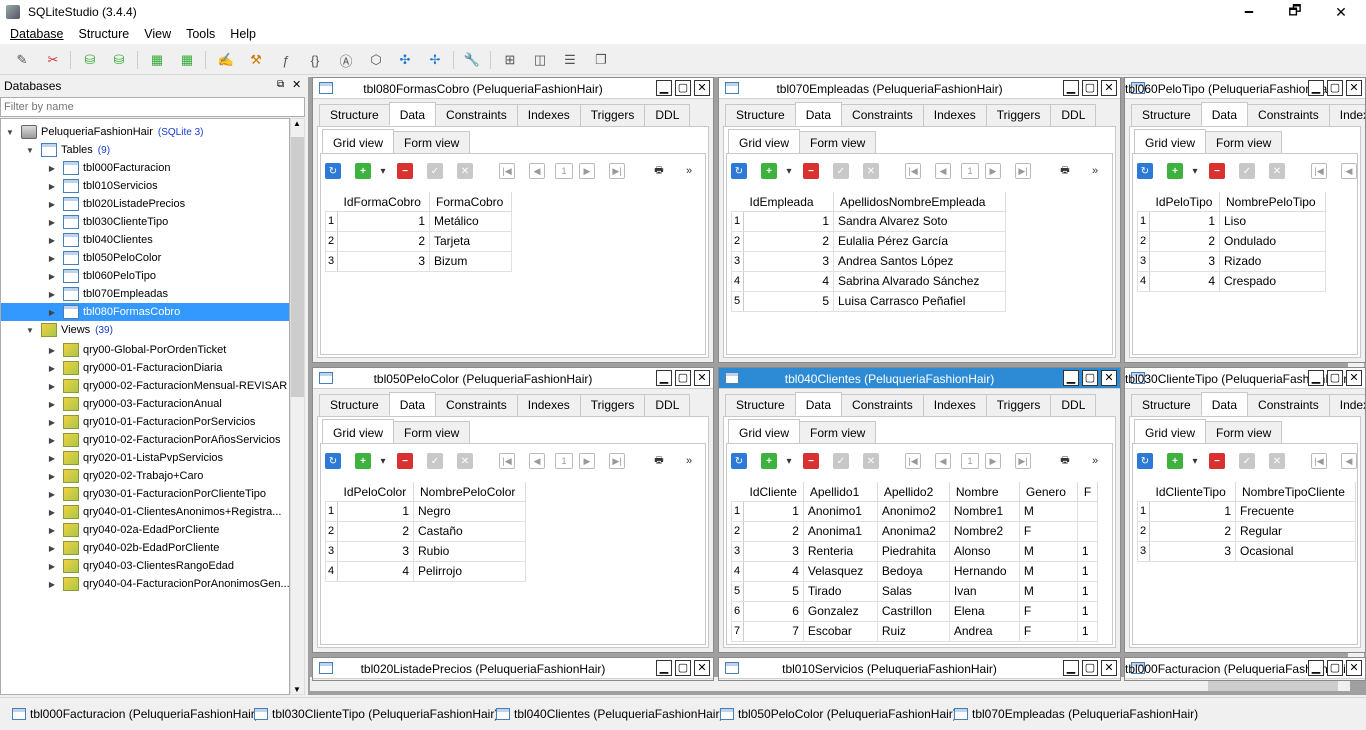  Describe the element at coordinates (187, 60) in the screenshot. I see `edit-table-icon: ▦` at that location.